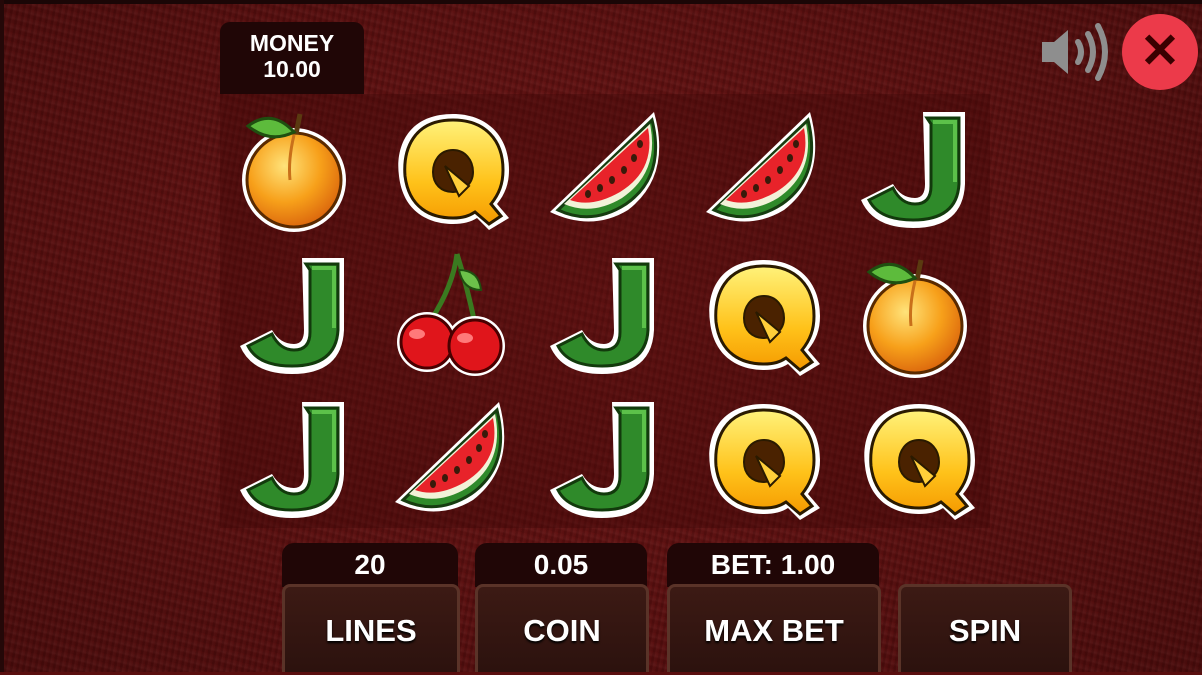 The width and height of the screenshot is (1202, 675). I want to click on spin-button: SPIN, so click(985, 628).